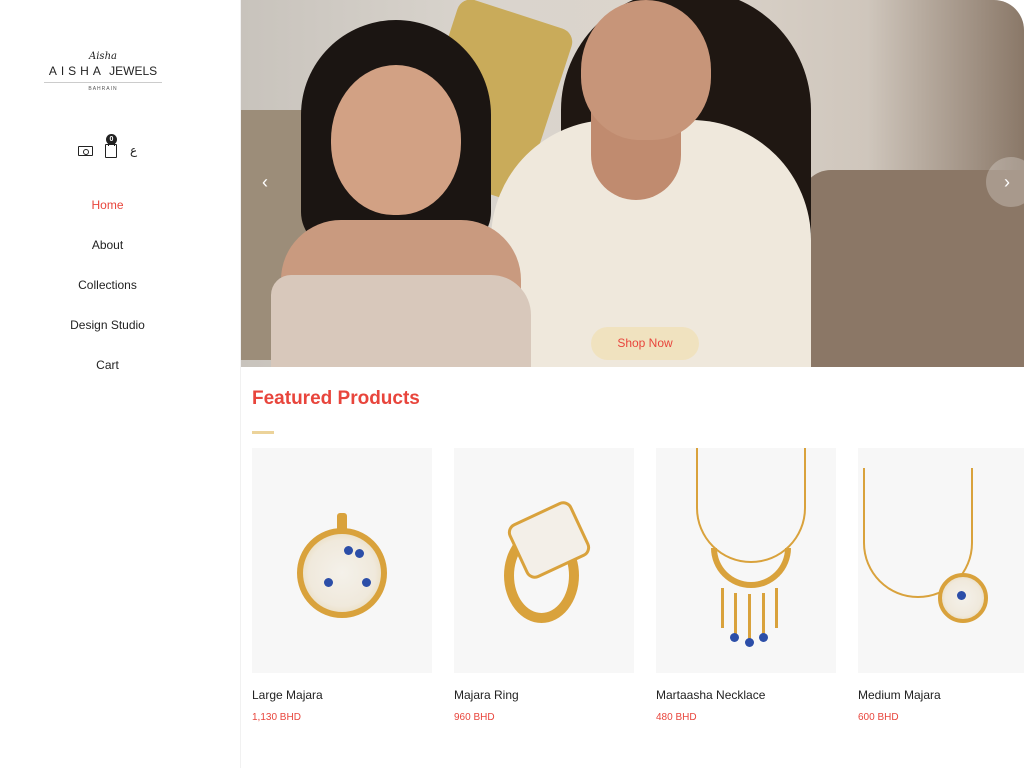 This screenshot has width=1024, height=768. I want to click on product-card: Majara Ring 960 BHD, so click(544, 593).